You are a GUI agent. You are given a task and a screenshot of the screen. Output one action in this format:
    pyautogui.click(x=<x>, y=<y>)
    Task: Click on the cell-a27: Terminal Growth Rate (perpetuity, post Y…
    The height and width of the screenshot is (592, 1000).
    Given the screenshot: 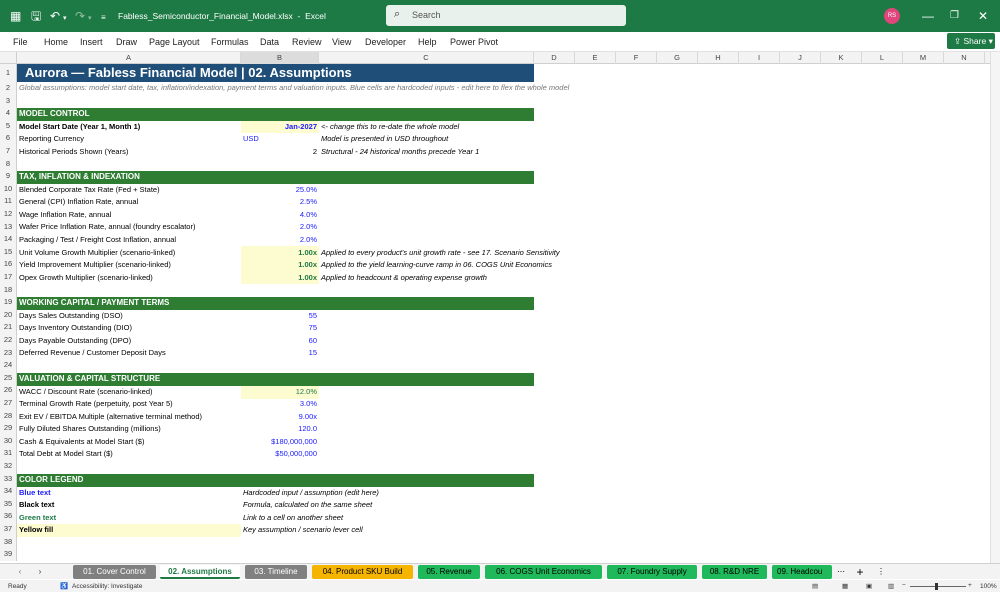 What is the action you would take?
    pyautogui.click(x=96, y=404)
    